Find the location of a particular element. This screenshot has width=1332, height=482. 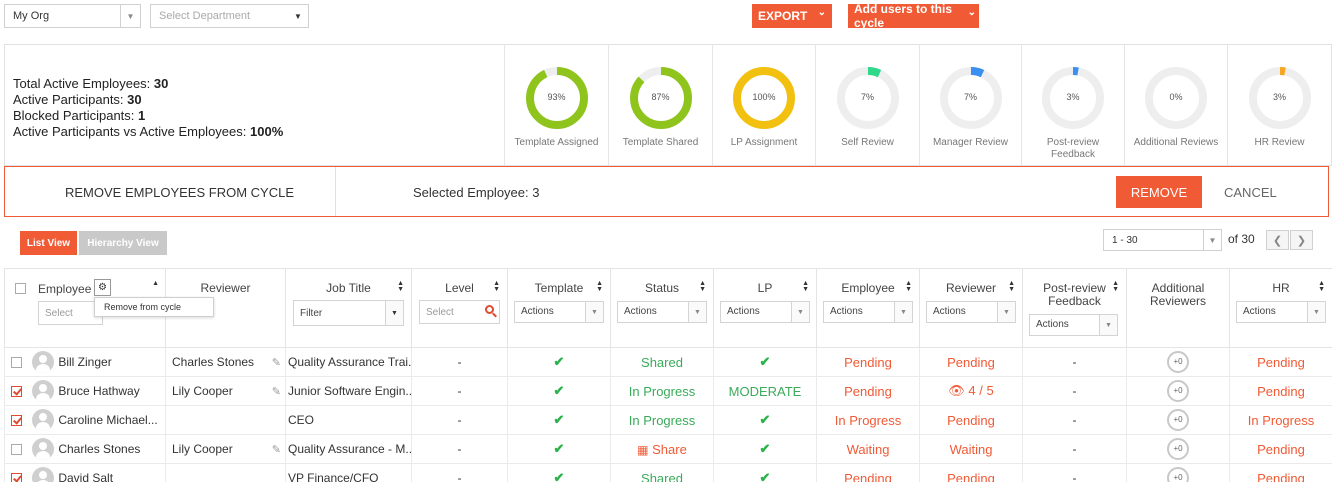

gauge-label: Self Review is located at coordinates (867, 142).